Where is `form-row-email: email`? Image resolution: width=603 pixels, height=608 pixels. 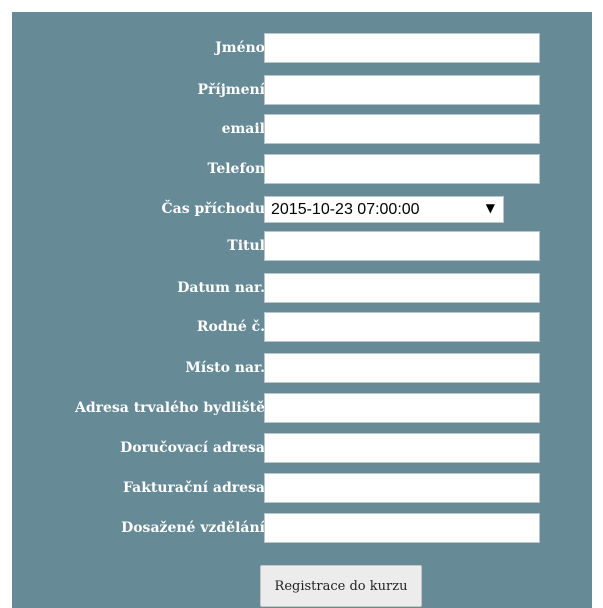 form-row-email: email is located at coordinates (302, 130).